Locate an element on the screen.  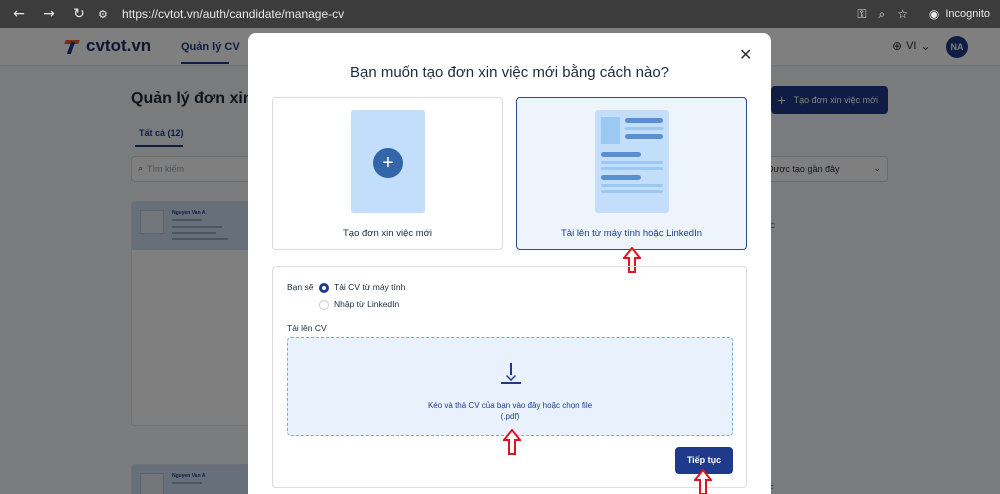
zoom-icon: ⌕ is located at coordinates (882, 14).